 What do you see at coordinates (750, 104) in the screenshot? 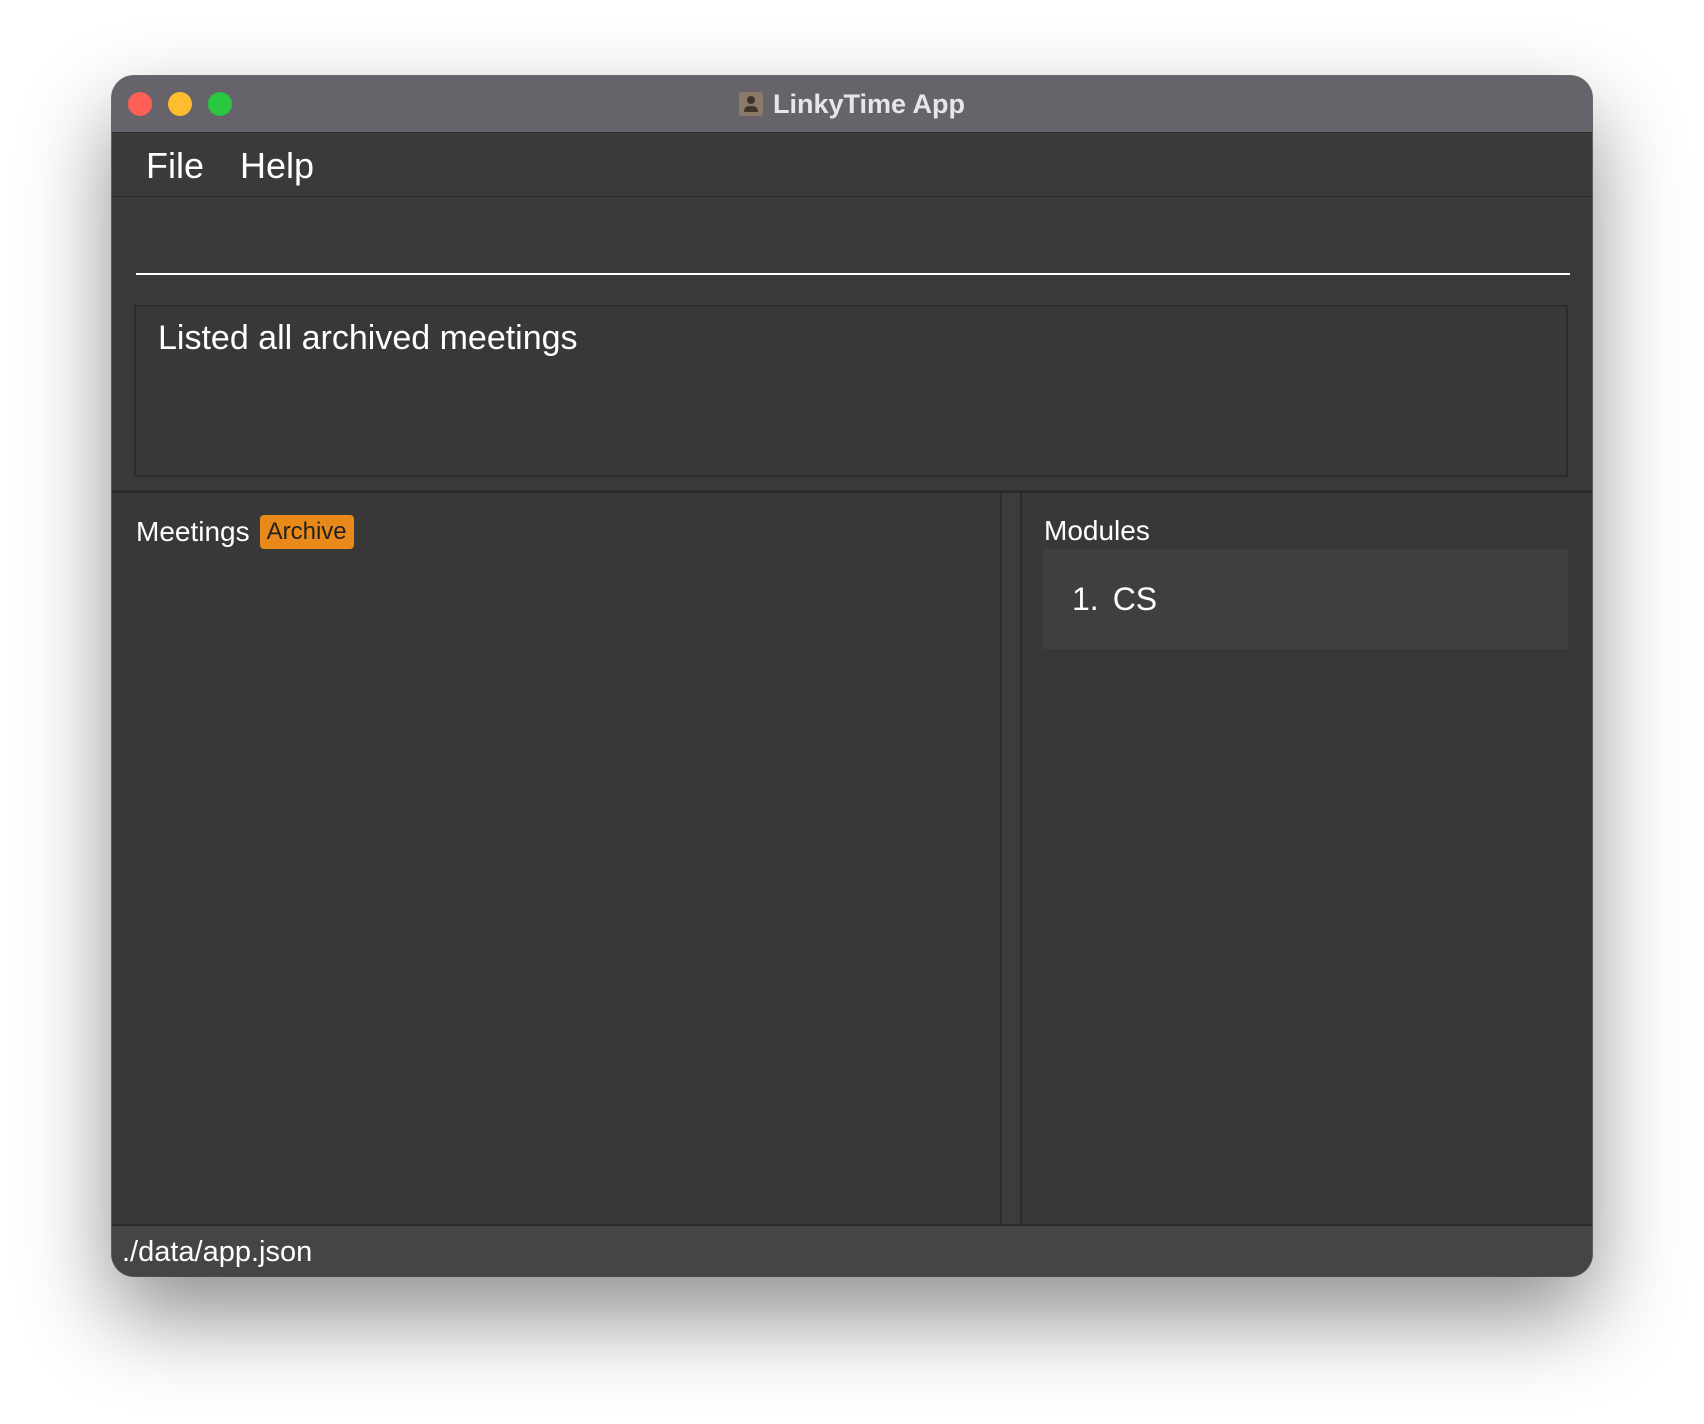
I see `person-card-icon` at bounding box center [750, 104].